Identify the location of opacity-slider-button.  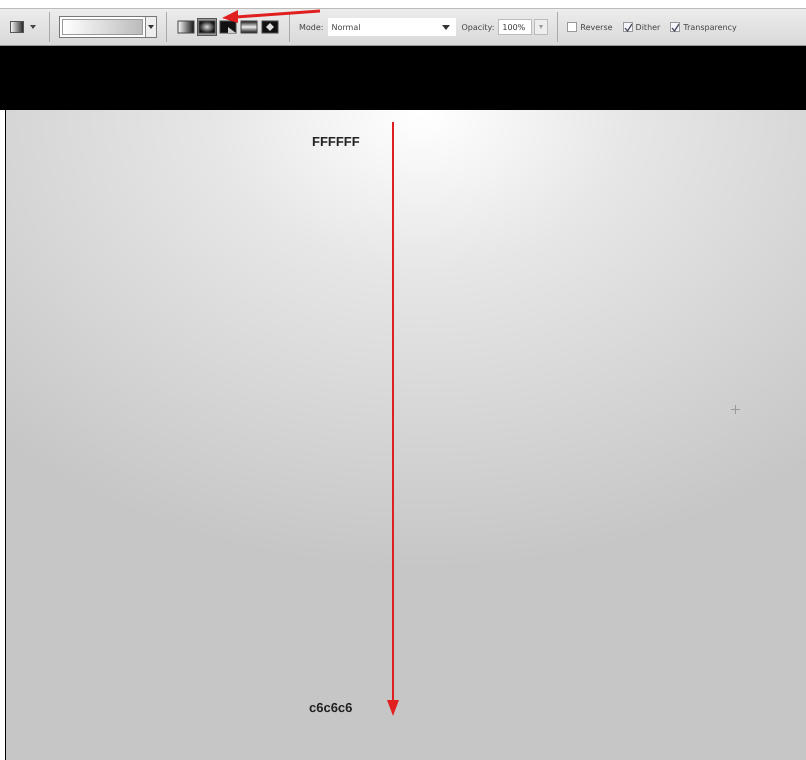
(541, 27).